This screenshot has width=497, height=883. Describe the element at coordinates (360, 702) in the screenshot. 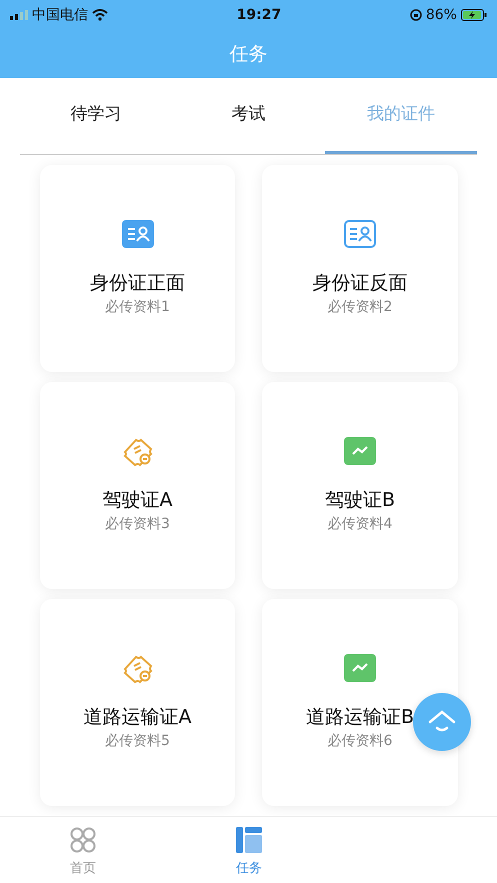

I see `document-card: 道路运输证B 必传资料6` at that location.